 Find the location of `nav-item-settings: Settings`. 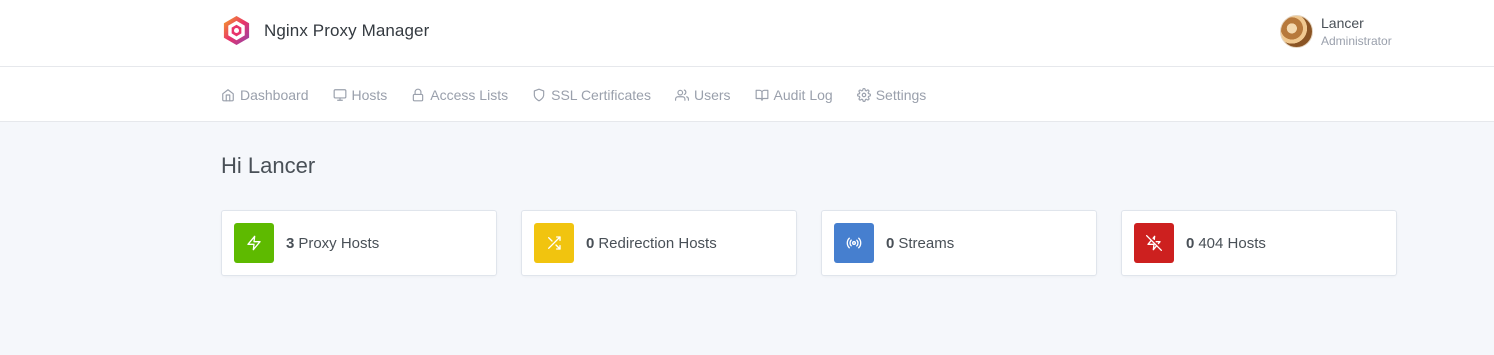

nav-item-settings: Settings is located at coordinates (891, 94).